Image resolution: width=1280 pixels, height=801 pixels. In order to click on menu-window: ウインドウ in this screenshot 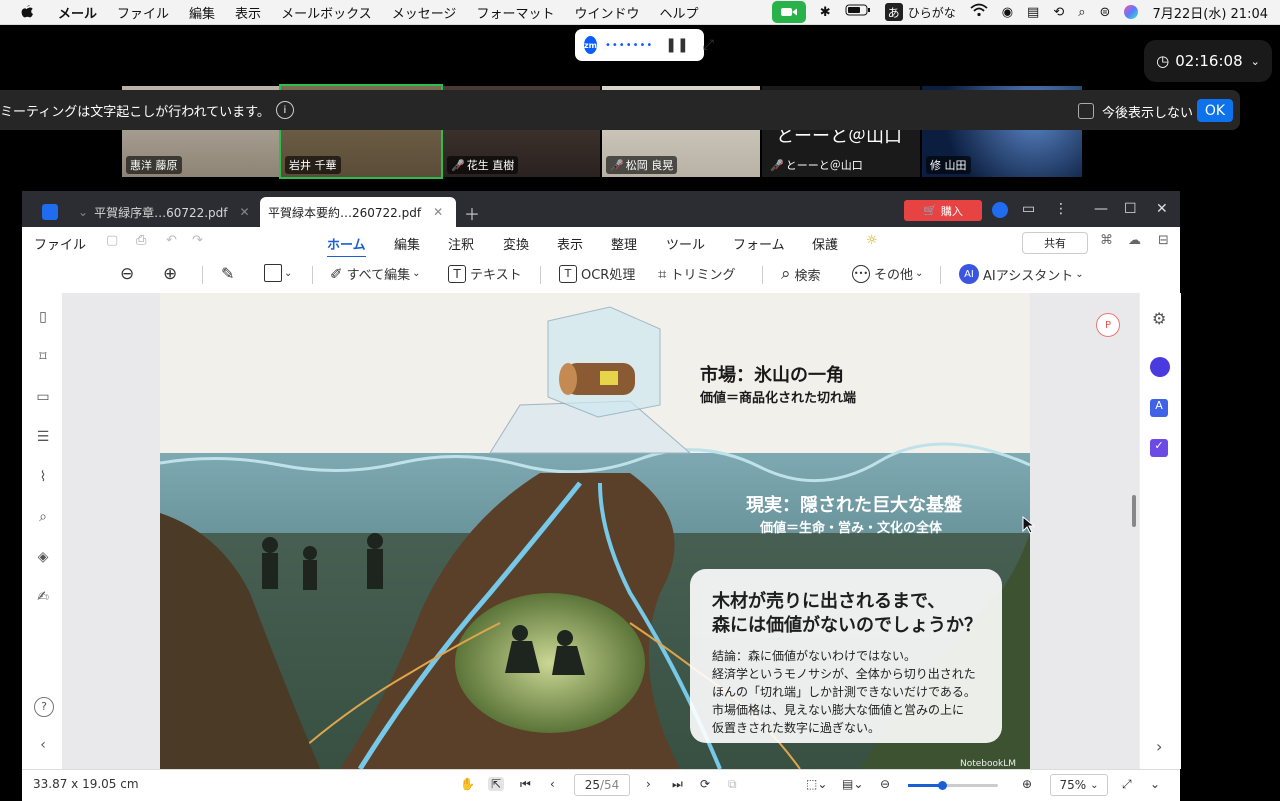, I will do `click(606, 12)`.